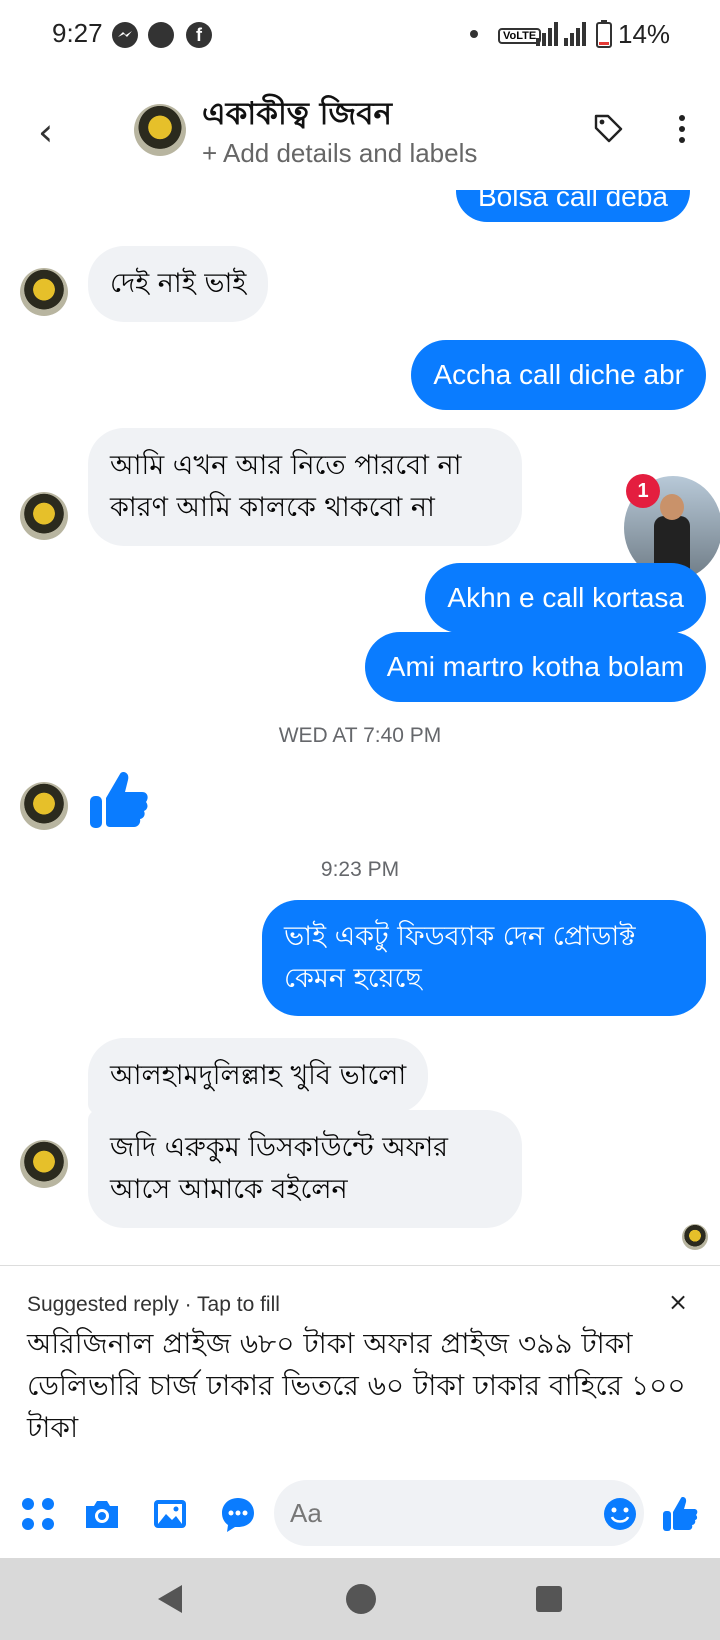 Image resolution: width=720 pixels, height=1640 pixels. I want to click on message-incoming: আলহামদুলিল্লাহ খুবি ভালো, so click(258, 1076).